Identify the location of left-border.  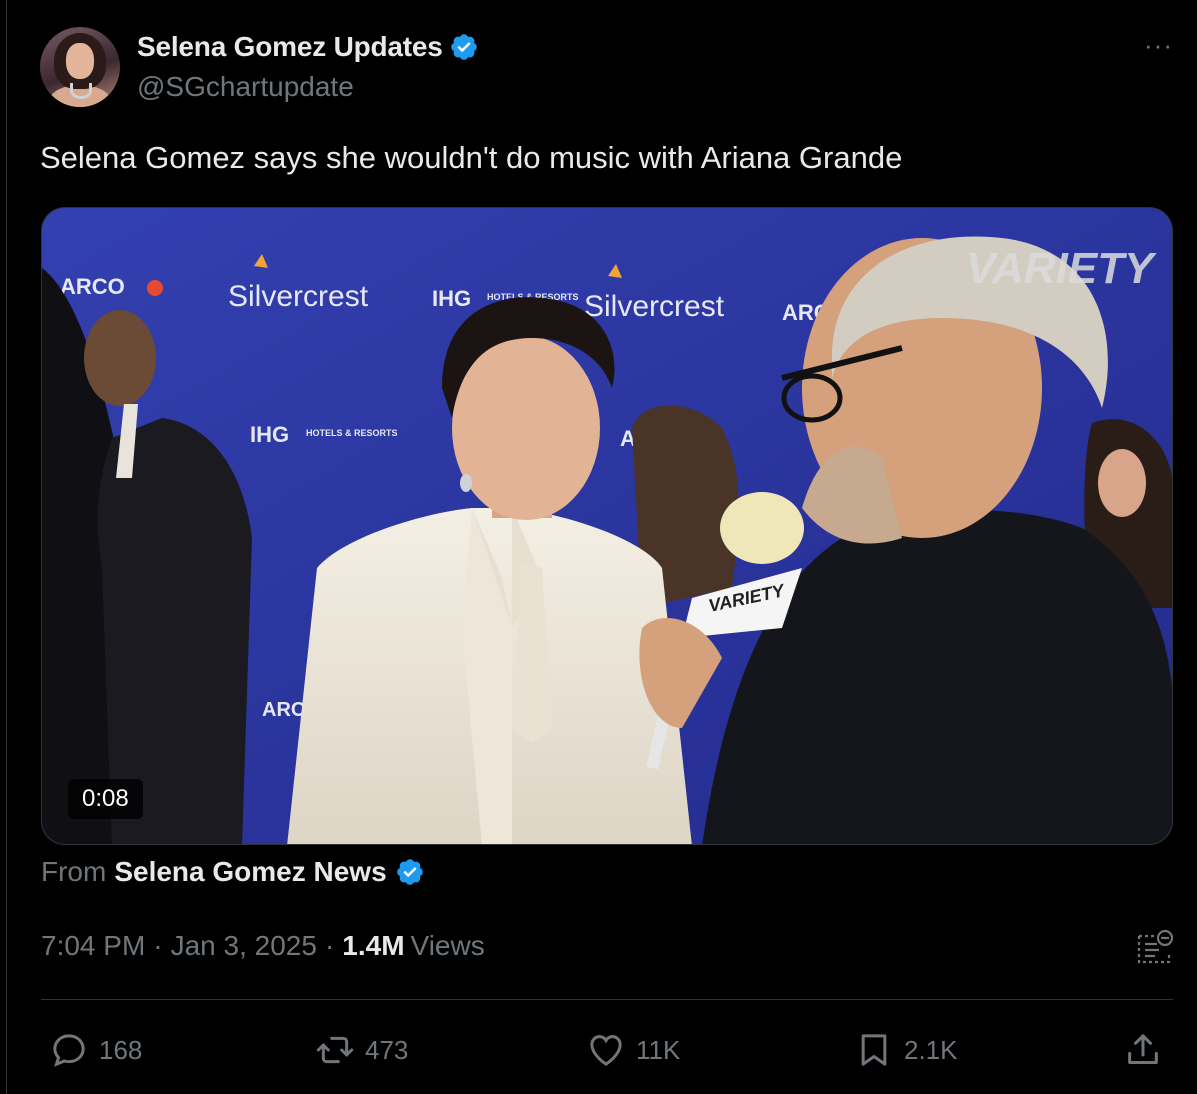
(6, 547).